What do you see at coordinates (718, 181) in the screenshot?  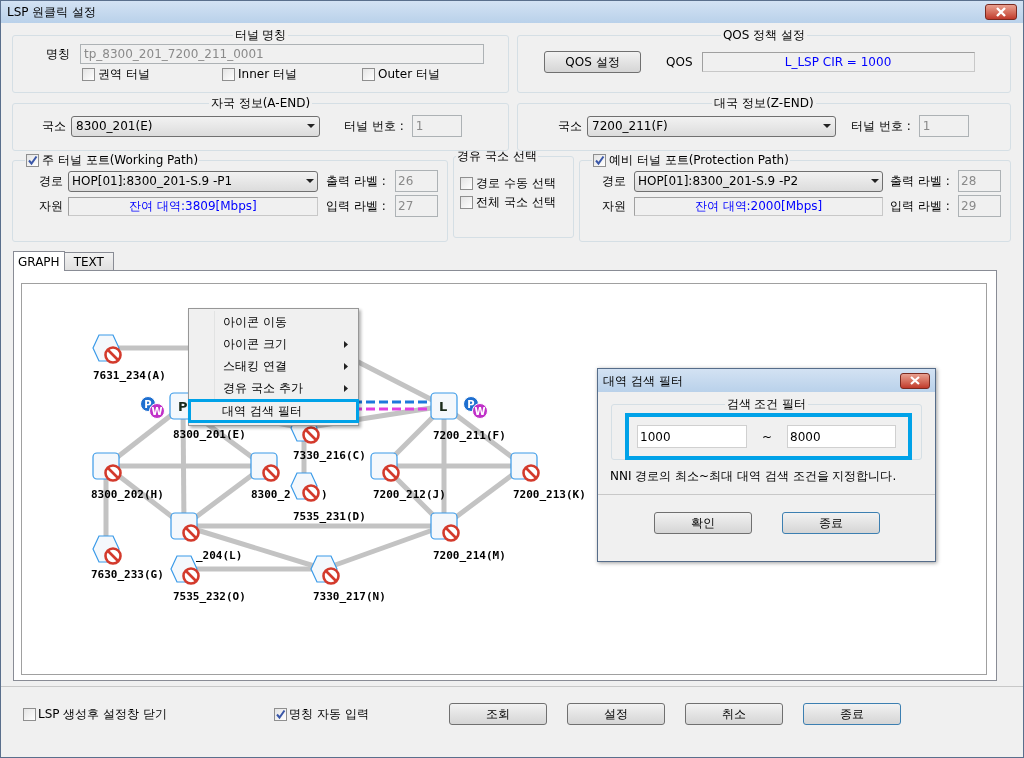 I see `dropdown-value: HOP[01]:8300_201-S.9 -P2` at bounding box center [718, 181].